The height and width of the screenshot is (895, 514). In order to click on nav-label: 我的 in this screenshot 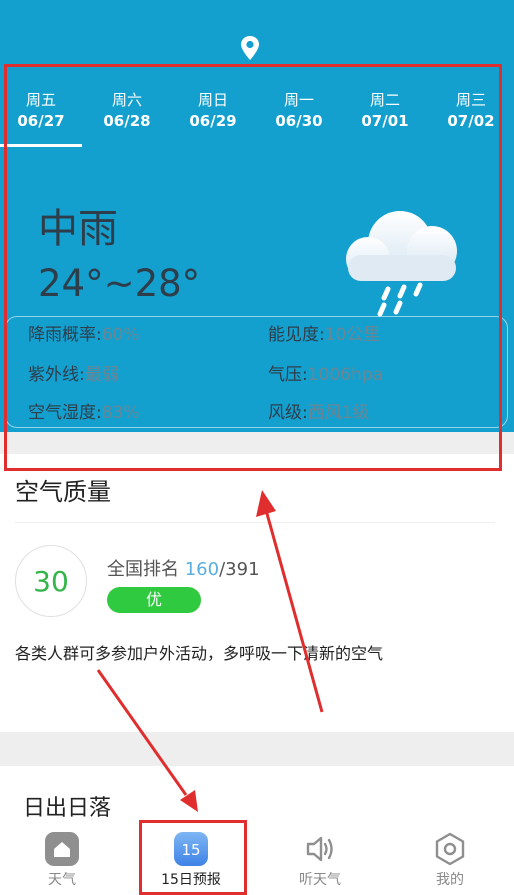, I will do `click(450, 880)`.